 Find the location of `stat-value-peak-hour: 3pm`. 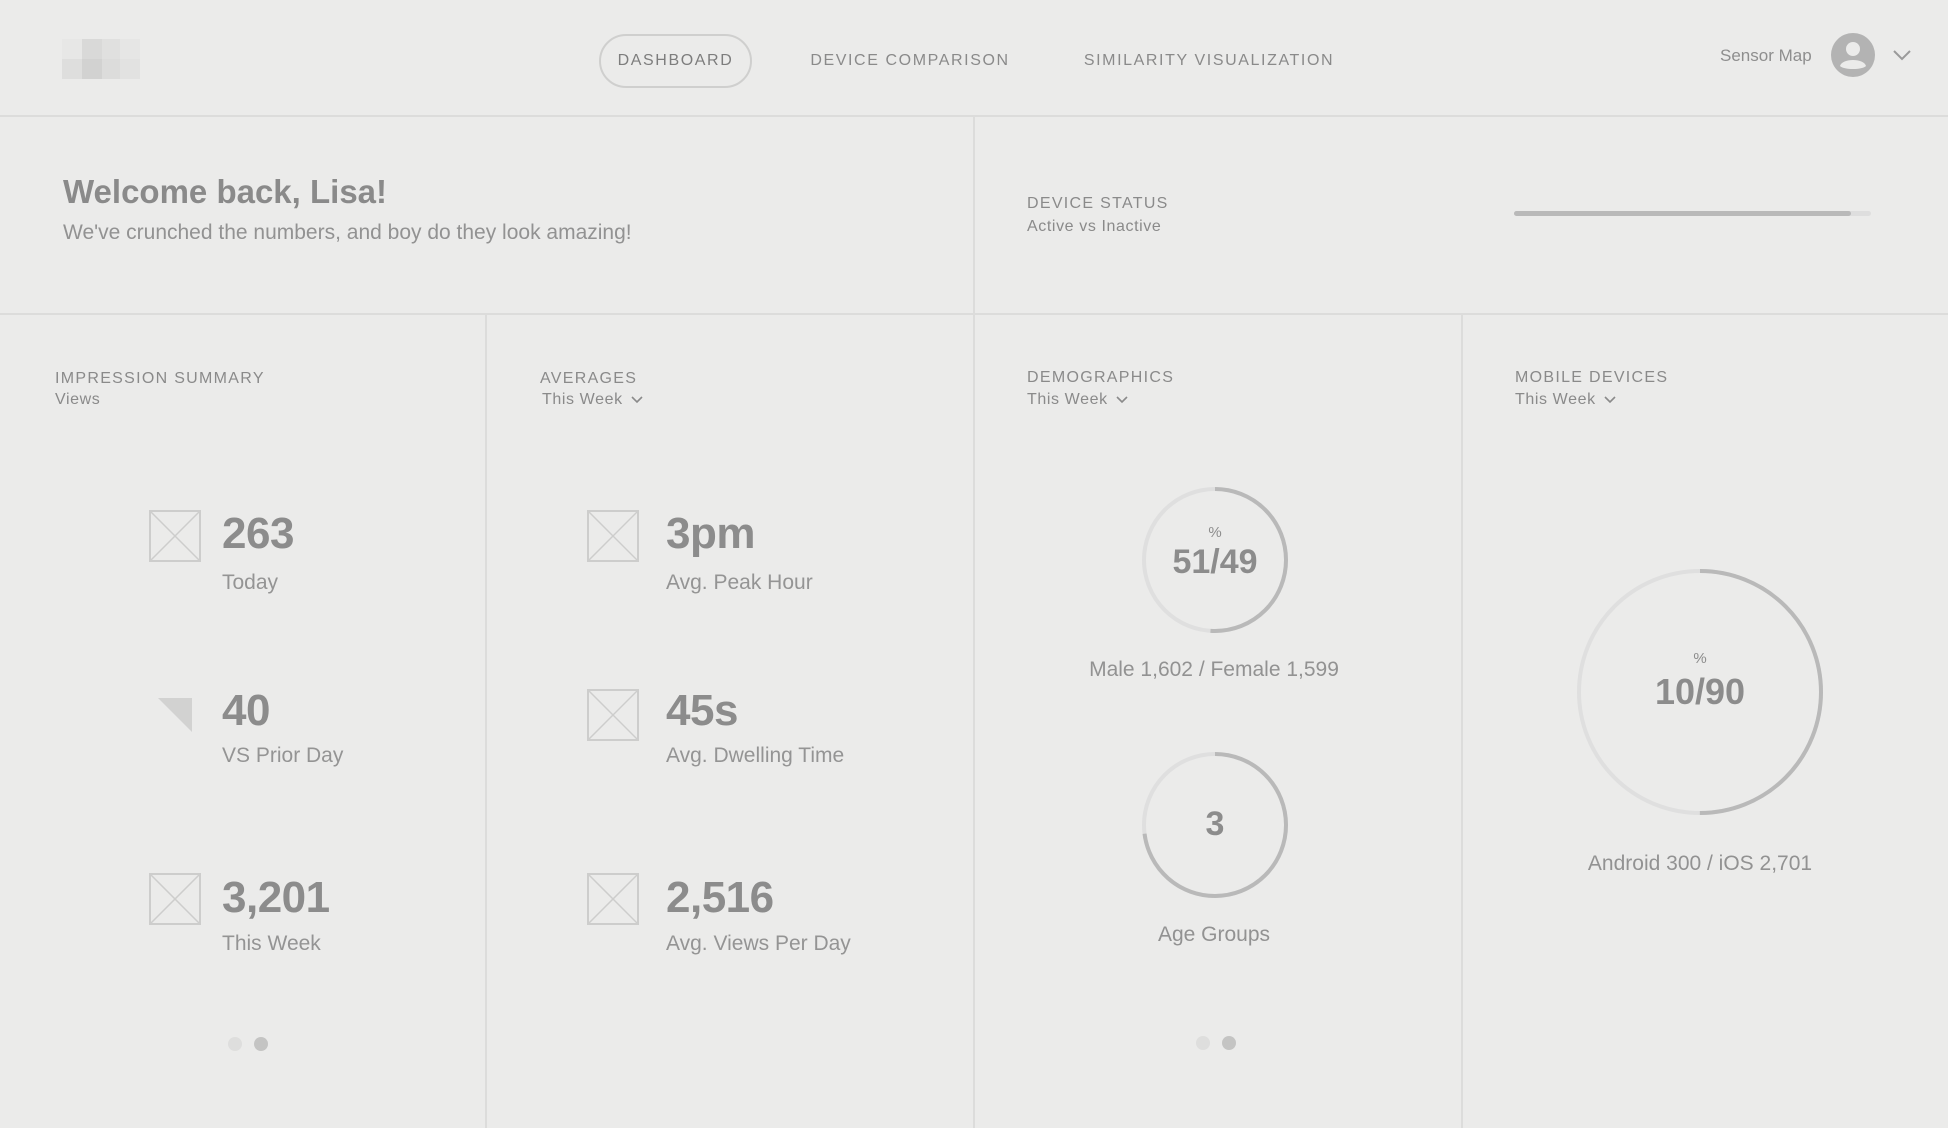

stat-value-peak-hour: 3pm is located at coordinates (710, 533).